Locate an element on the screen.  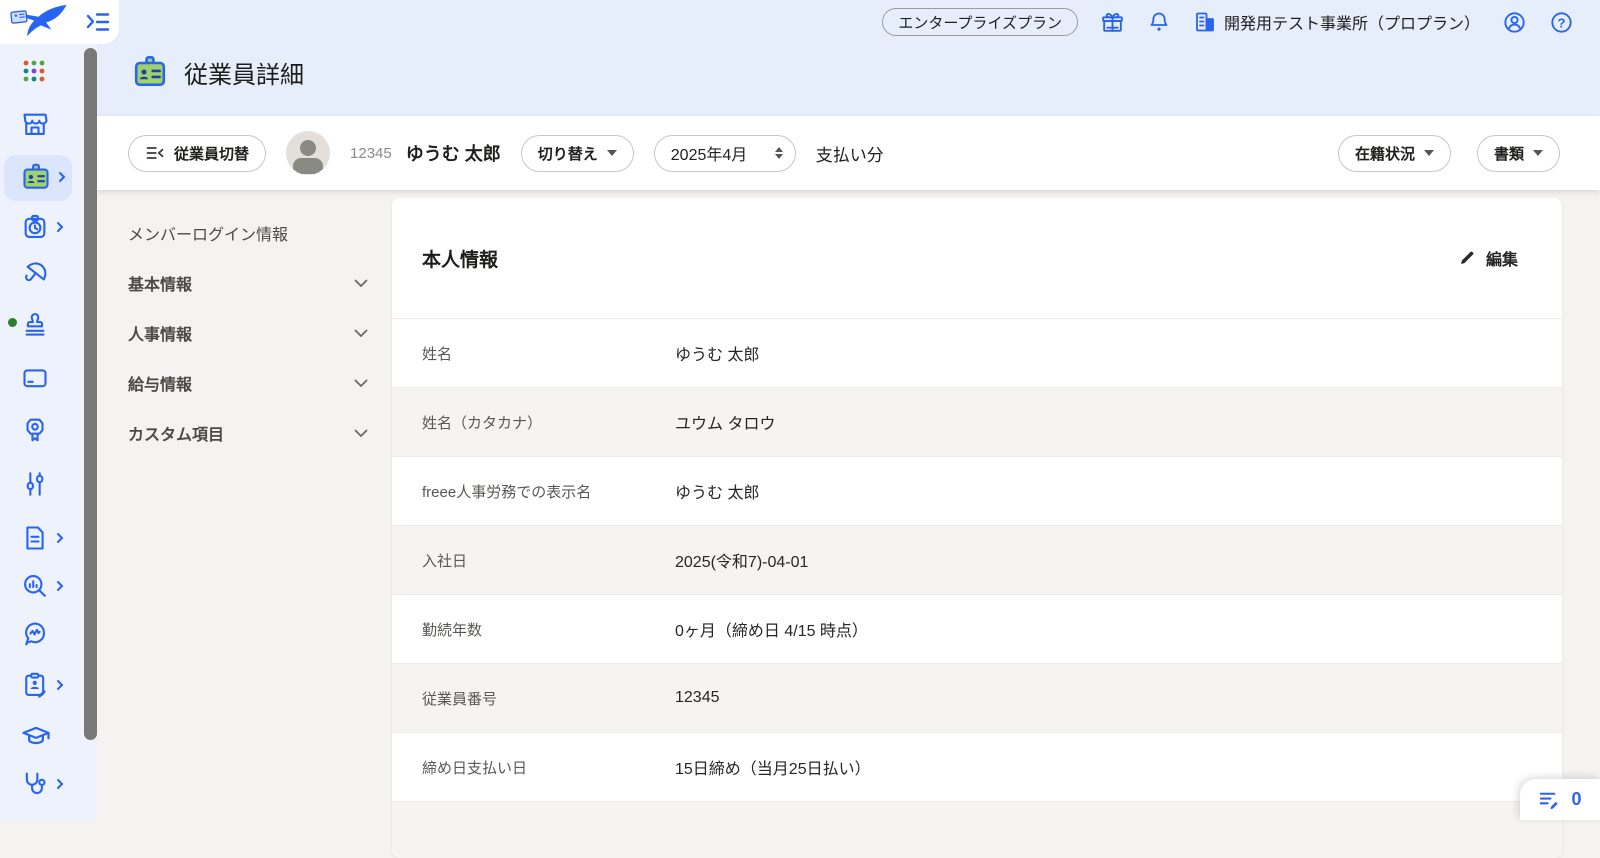
sidebar-collapse-icon is located at coordinates (98, 22).